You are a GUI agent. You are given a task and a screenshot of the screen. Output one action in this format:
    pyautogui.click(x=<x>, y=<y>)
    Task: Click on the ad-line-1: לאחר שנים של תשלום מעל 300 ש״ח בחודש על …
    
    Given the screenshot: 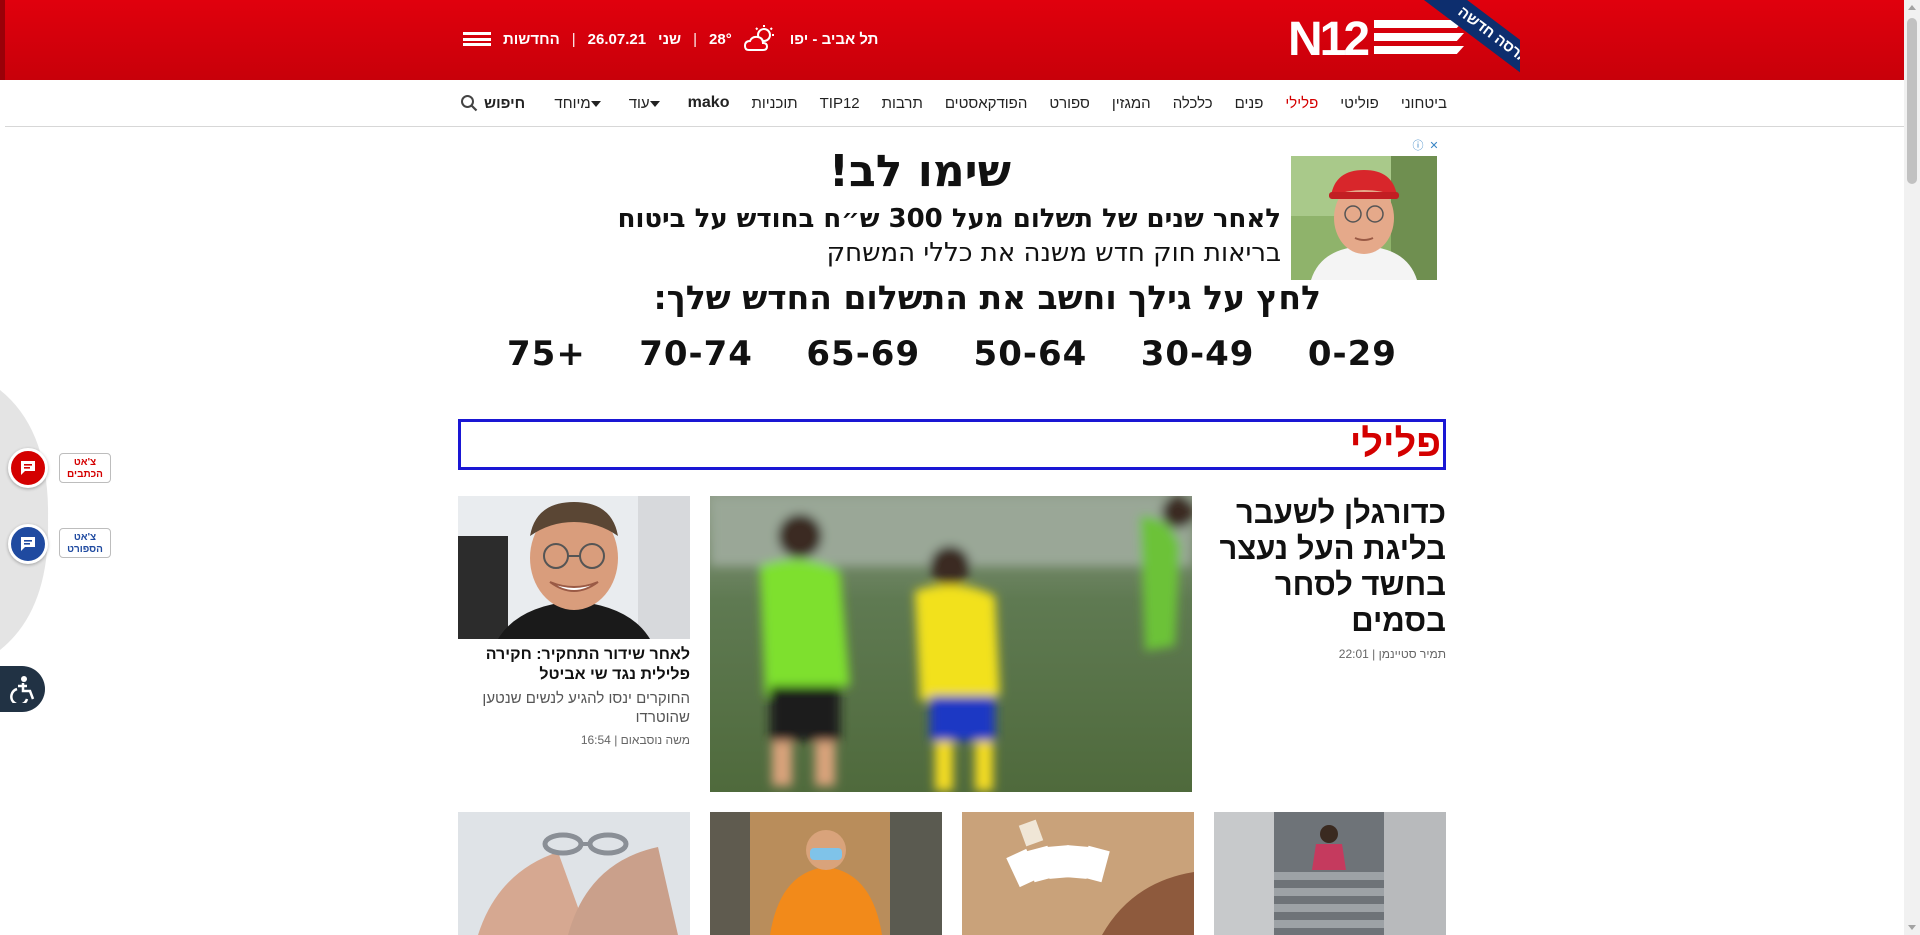 What is the action you would take?
    pyautogui.click(x=949, y=219)
    